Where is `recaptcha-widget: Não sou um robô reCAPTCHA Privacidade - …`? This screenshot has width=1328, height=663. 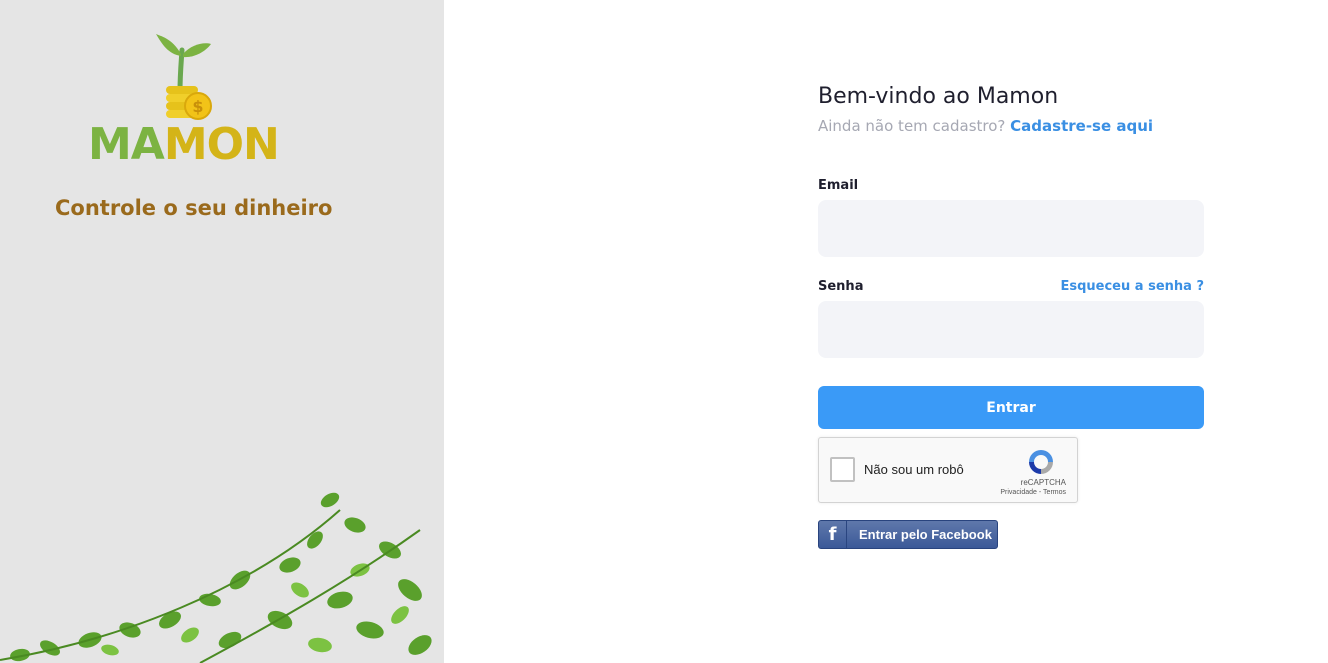 recaptcha-widget: Não sou um robô reCAPTCHA Privacidade - … is located at coordinates (948, 470).